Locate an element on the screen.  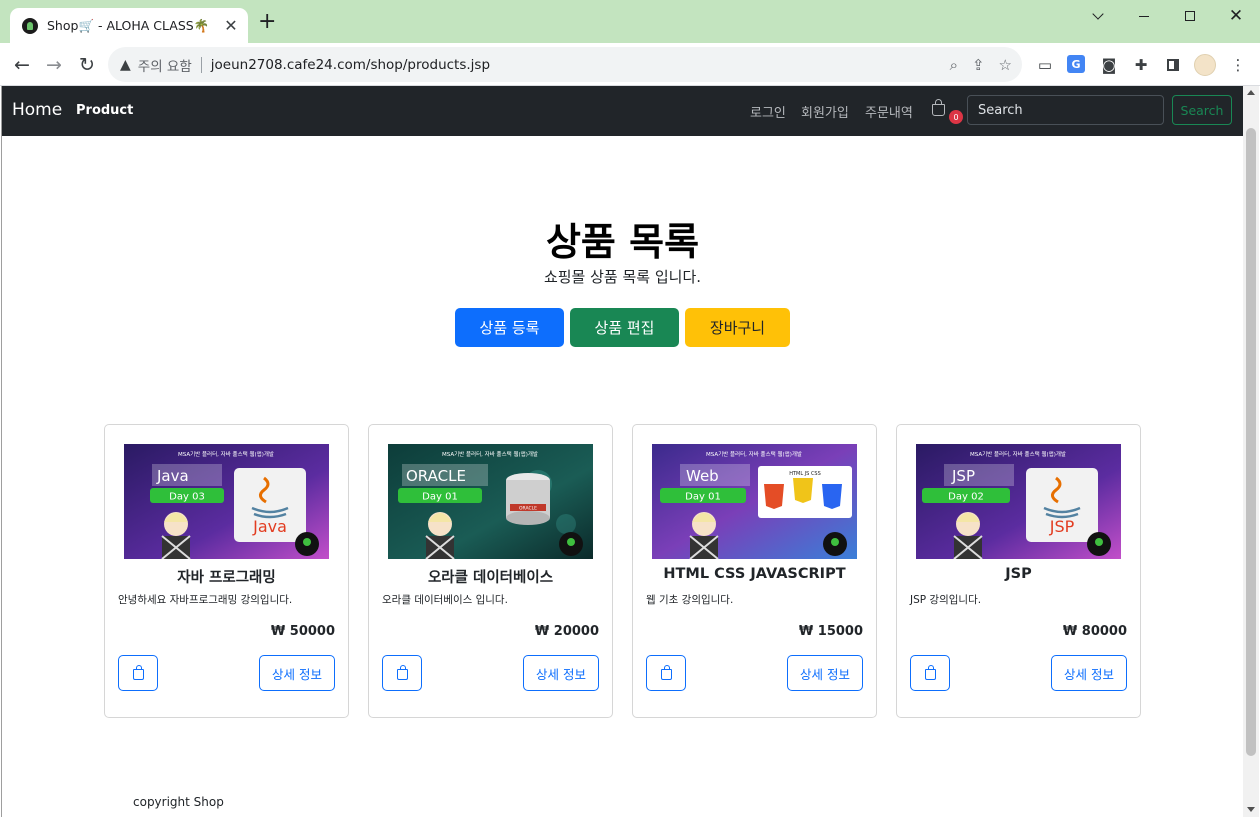
tab-favicon-icon is located at coordinates (30, 25).